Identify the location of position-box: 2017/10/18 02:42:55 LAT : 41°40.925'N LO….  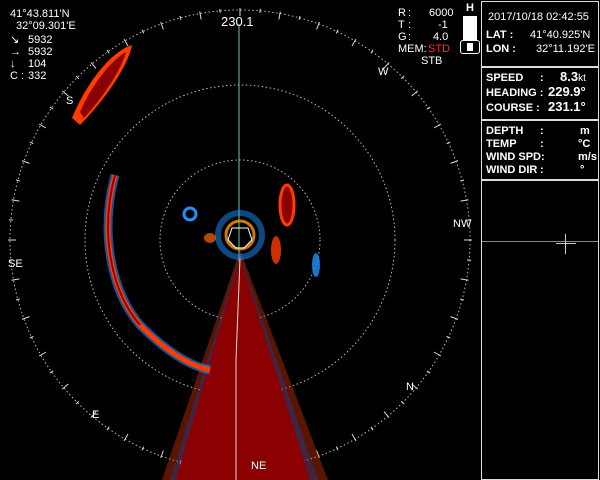
(540, 34).